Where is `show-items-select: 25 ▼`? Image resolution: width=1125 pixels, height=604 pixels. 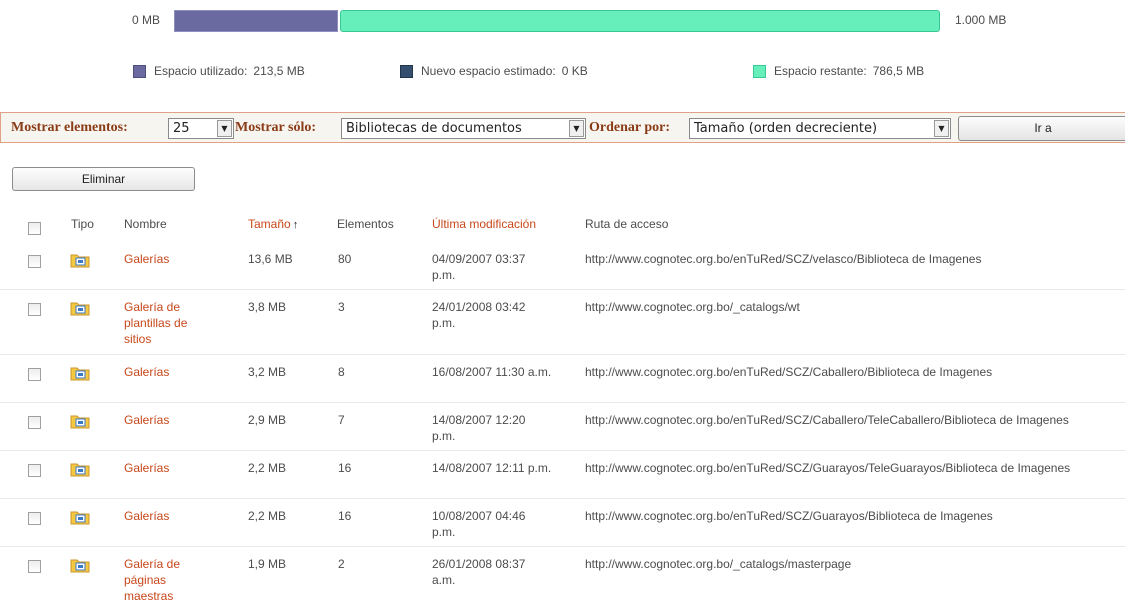 show-items-select: 25 ▼ is located at coordinates (201, 128).